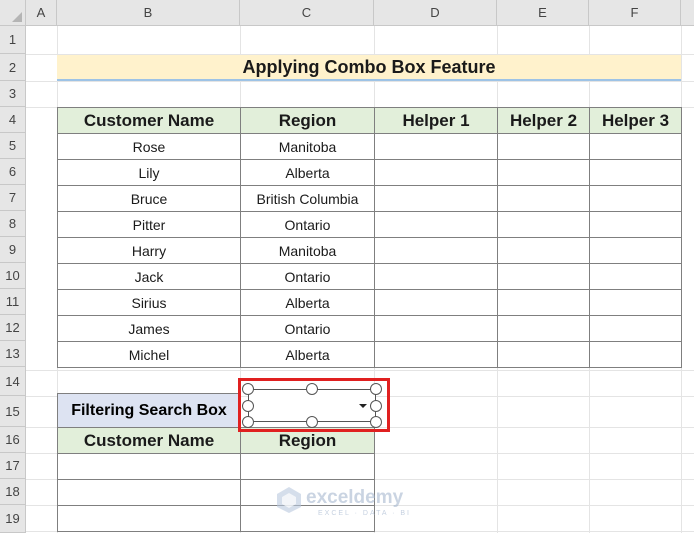 The width and height of the screenshot is (694, 533). Describe the element at coordinates (149, 410) in the screenshot. I see `filtering-search-box-label: Filtering Search Box` at that location.